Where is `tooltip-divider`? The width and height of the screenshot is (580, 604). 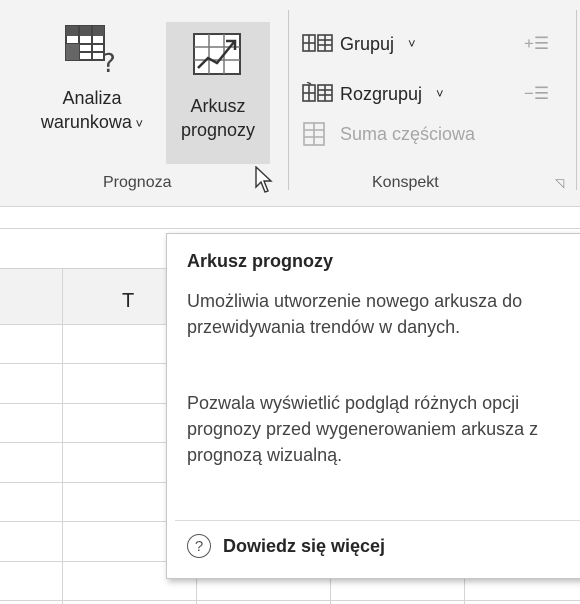 tooltip-divider is located at coordinates (377, 520).